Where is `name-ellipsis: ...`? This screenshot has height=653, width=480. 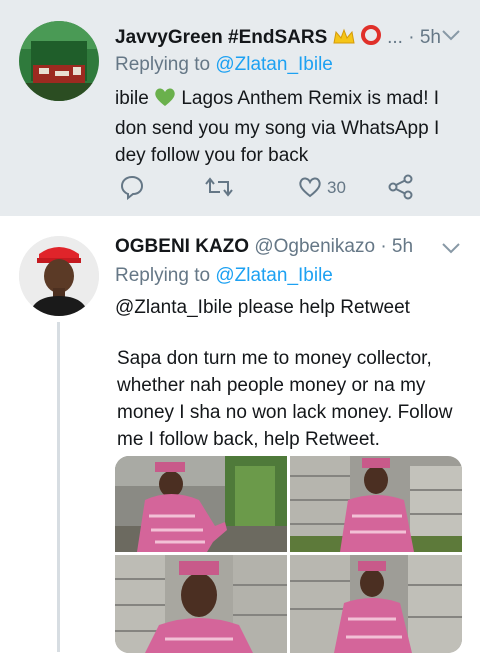
name-ellipsis: ... is located at coordinates (395, 37).